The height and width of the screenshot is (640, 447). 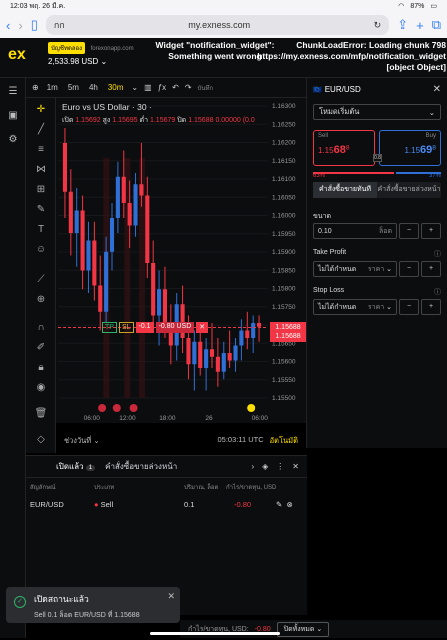 What do you see at coordinates (20, 25) in the screenshot?
I see `forward-icon: ›` at bounding box center [20, 25].